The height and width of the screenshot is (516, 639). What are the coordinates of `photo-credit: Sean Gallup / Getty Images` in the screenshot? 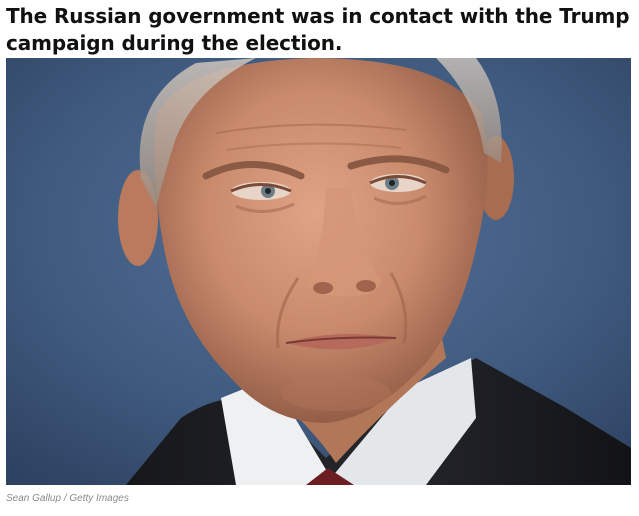 It's located at (67, 498).